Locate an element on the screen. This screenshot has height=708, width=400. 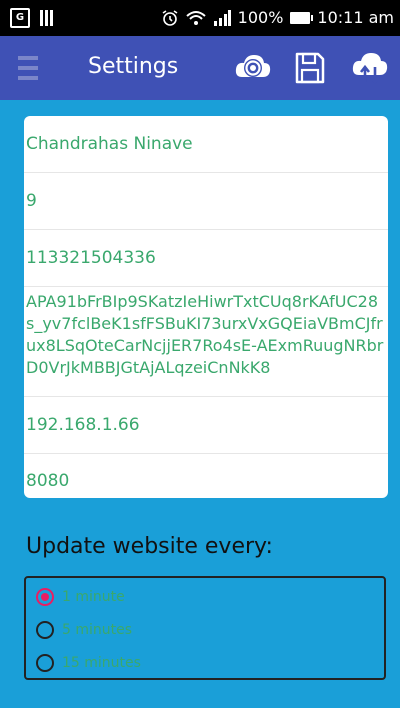
field-name-row: Chandrahas Ninave is located at coordinates (206, 144).